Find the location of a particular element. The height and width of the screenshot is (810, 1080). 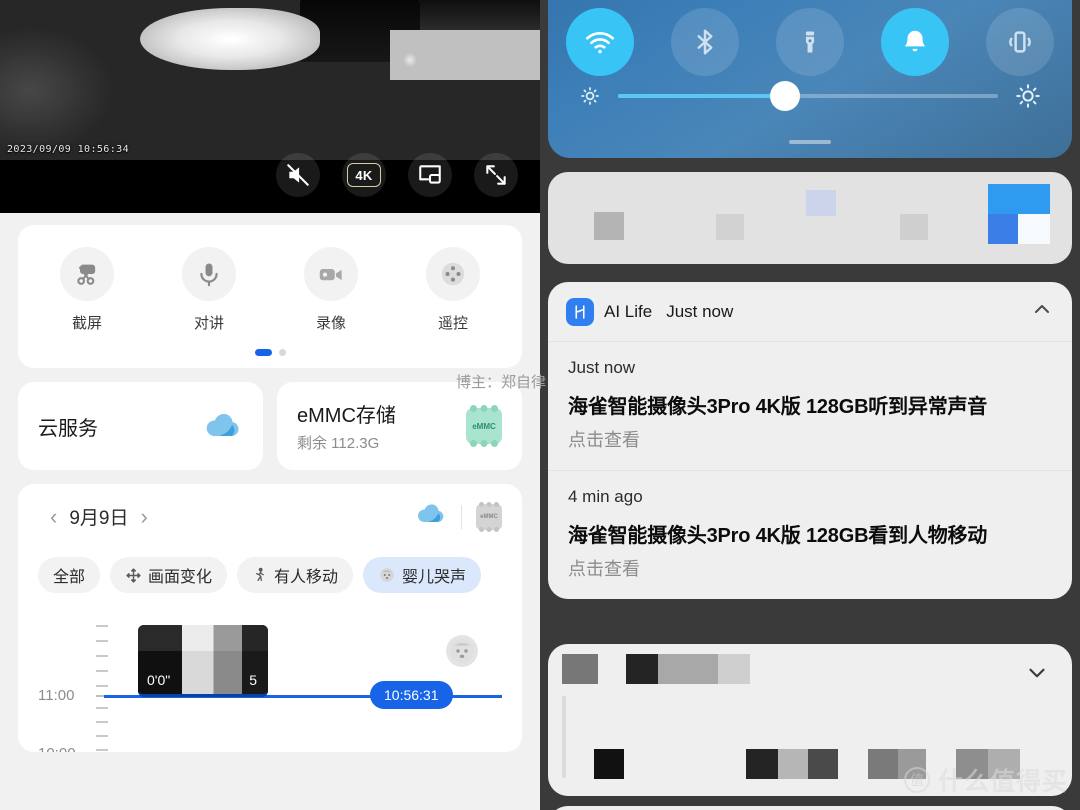

brightness-control is located at coordinates (810, 96).